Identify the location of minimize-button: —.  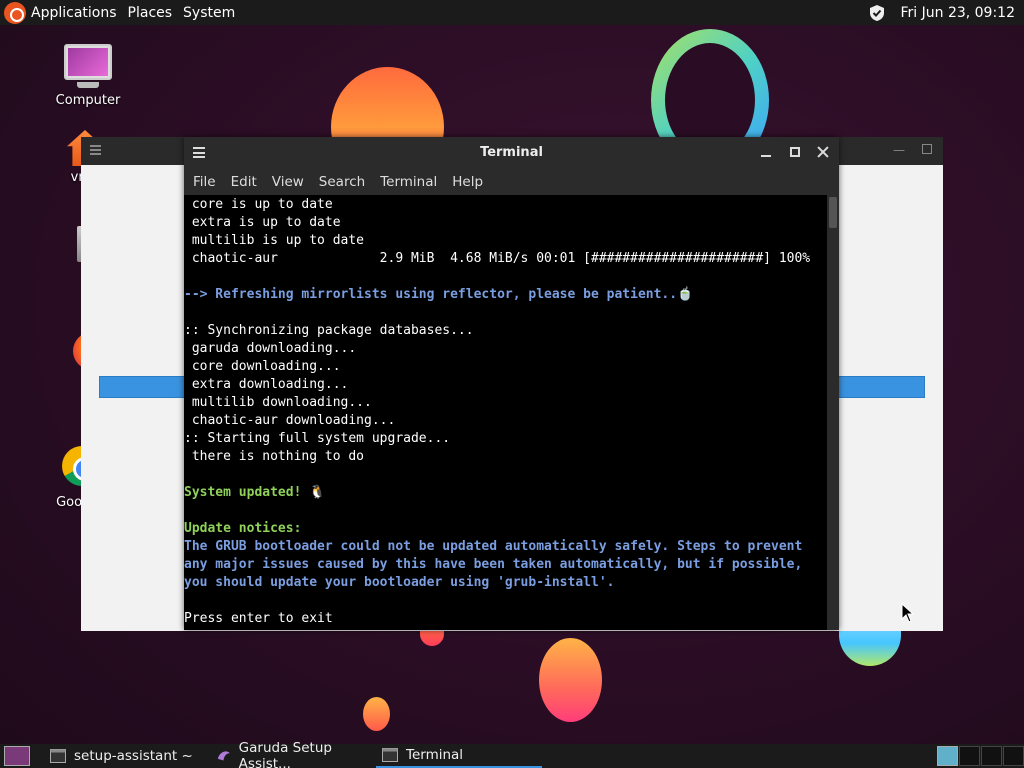
(900, 150).